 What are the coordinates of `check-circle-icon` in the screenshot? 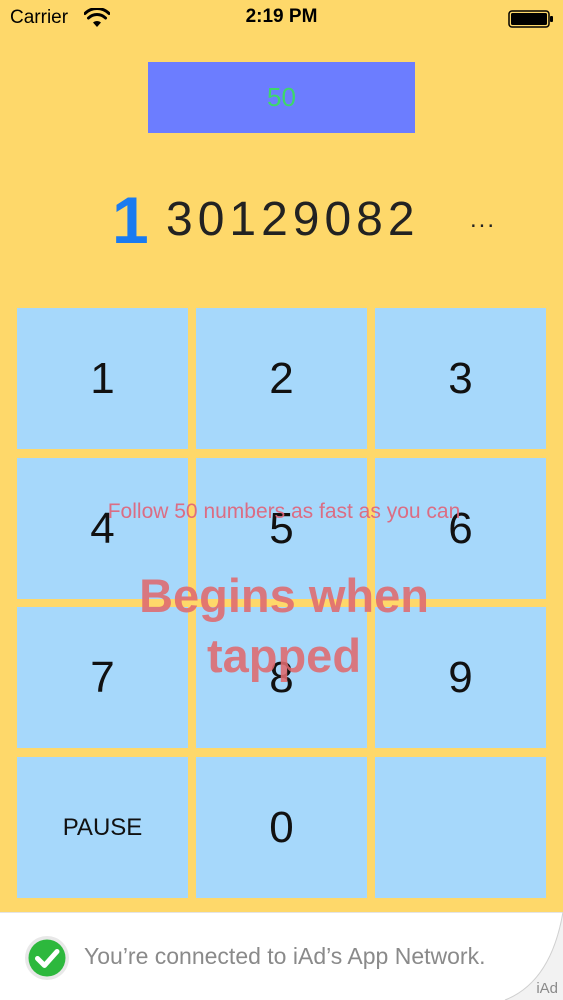 It's located at (47, 958).